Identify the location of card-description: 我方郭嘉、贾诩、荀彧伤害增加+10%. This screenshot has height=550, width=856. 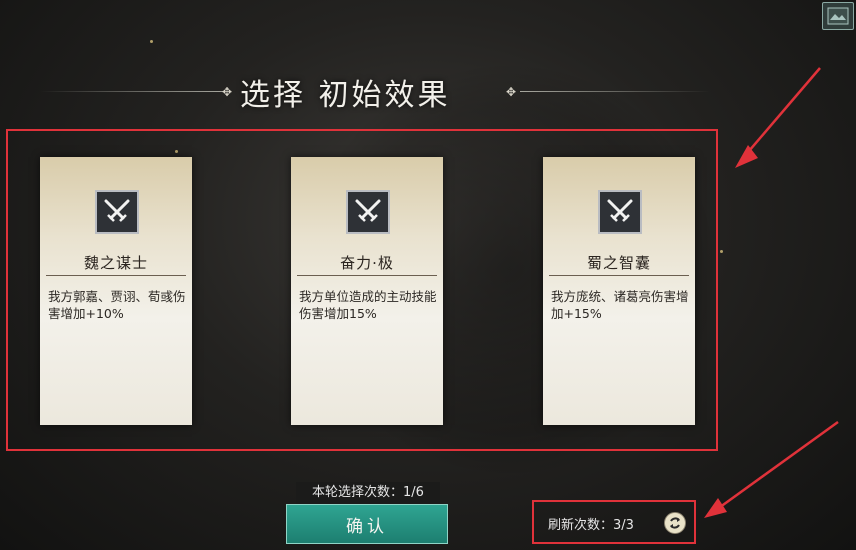
(117, 305).